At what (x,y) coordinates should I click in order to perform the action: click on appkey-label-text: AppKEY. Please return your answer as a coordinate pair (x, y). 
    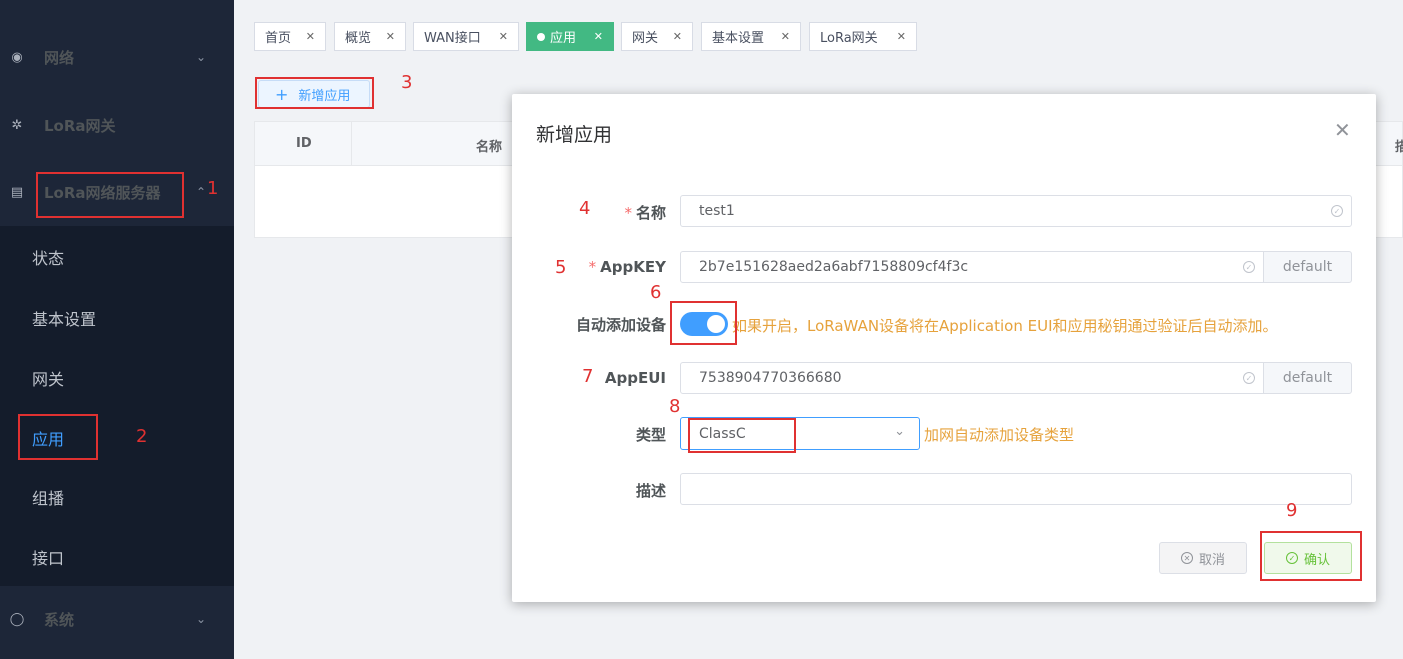
    Looking at the image, I should click on (633, 267).